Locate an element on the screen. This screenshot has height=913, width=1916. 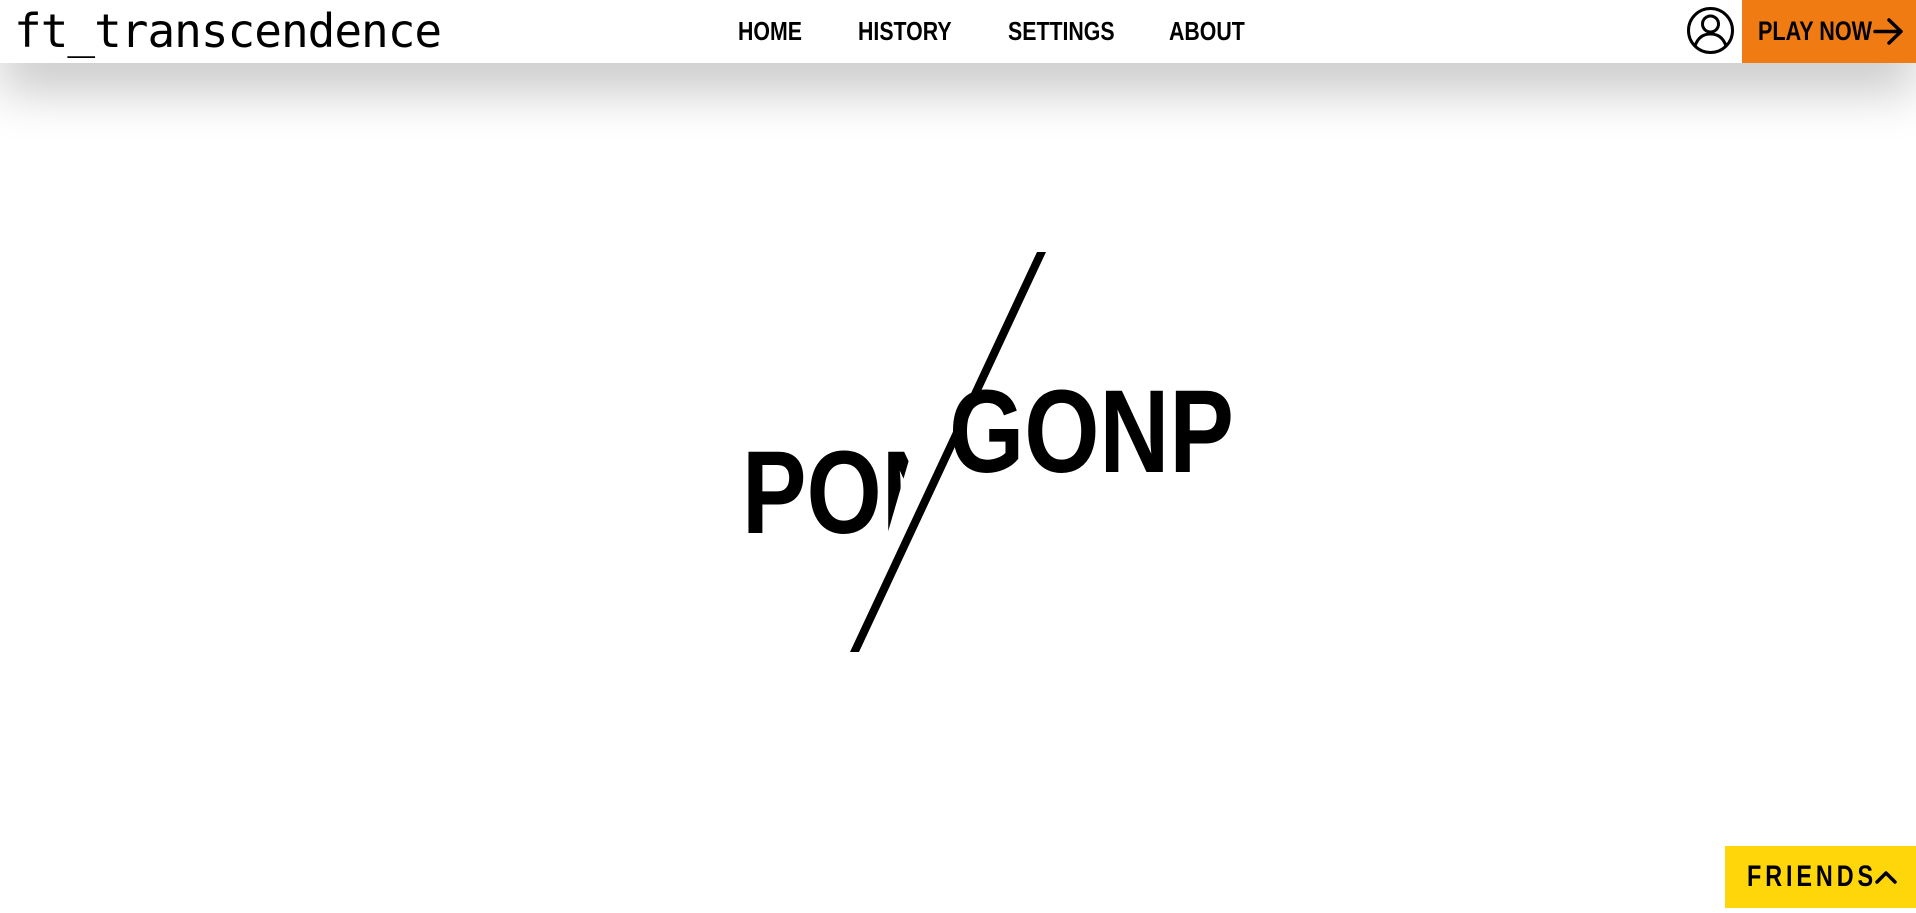
main-nav: HOME HISTORY SETTINGS ABOUT is located at coordinates (991, 31).